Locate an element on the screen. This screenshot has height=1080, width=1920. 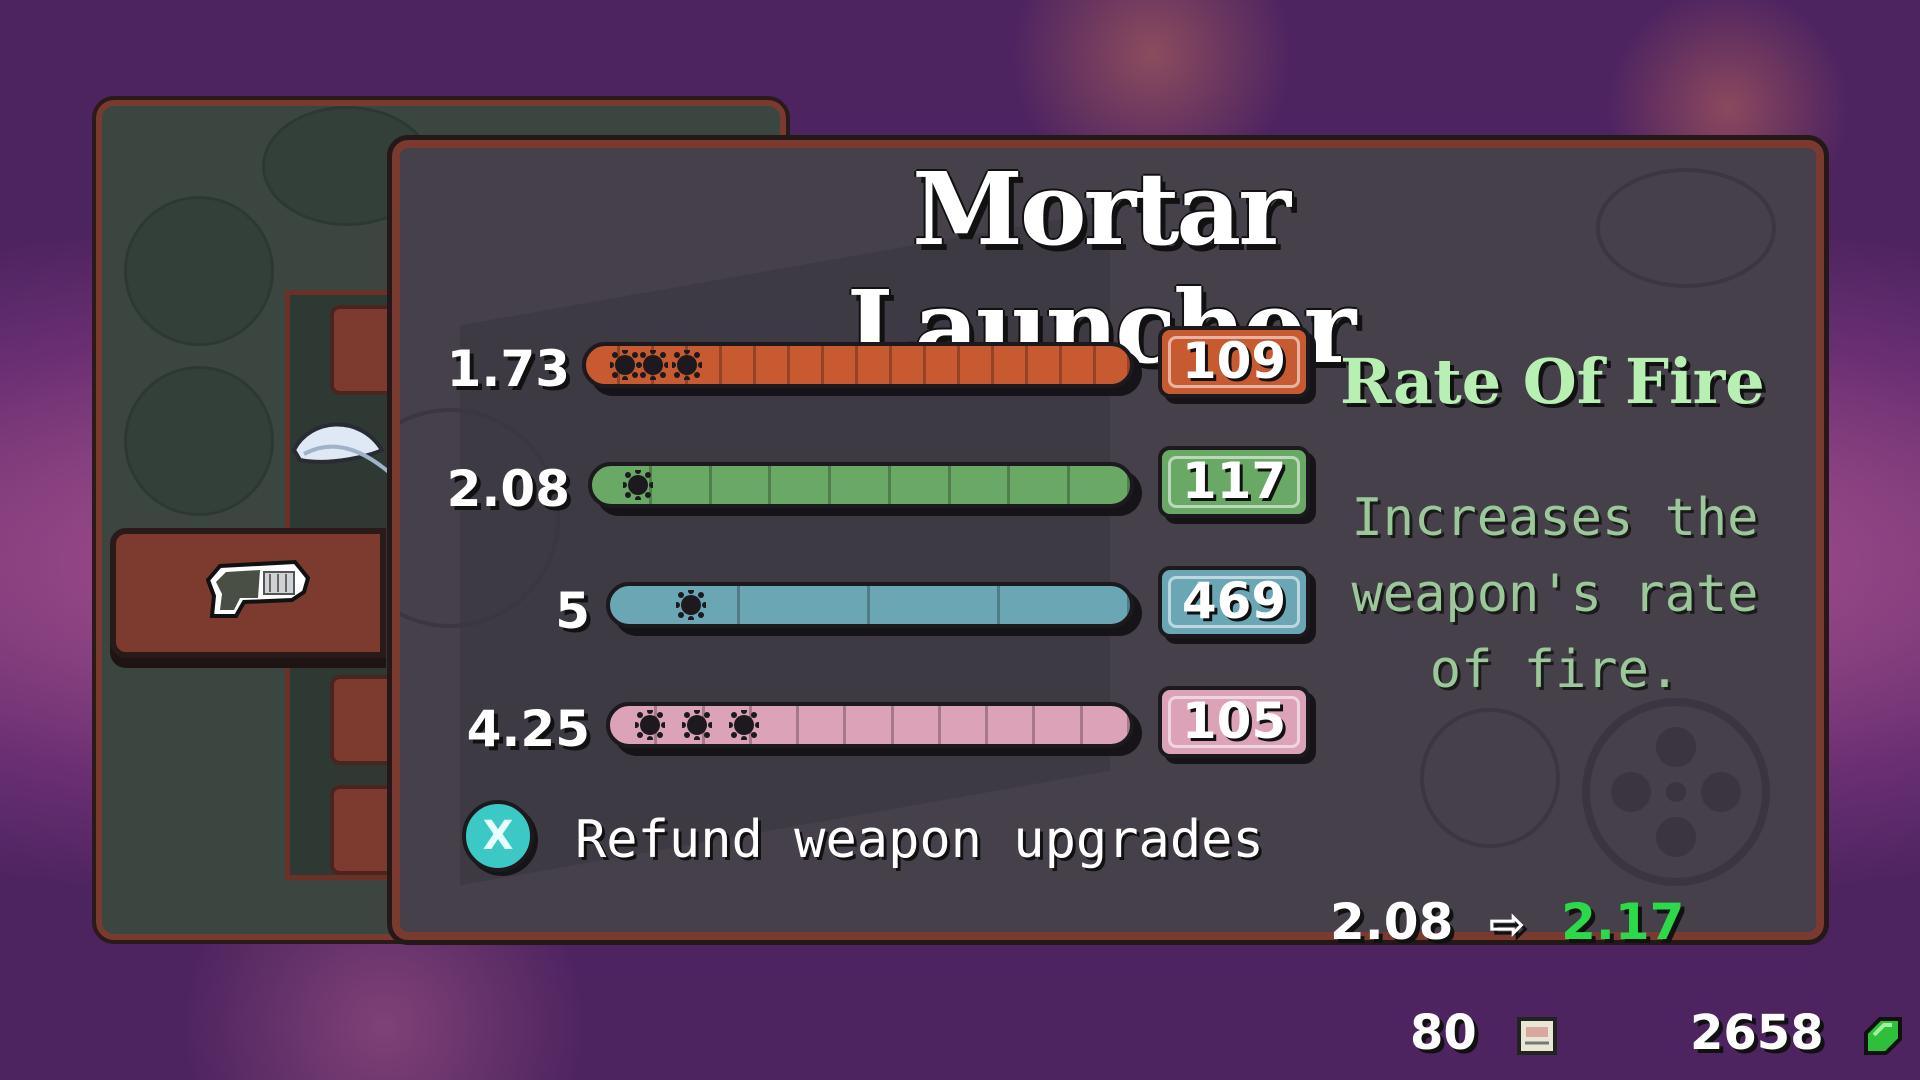
upgrade-cost-button: 109 is located at coordinates (1234, 362).